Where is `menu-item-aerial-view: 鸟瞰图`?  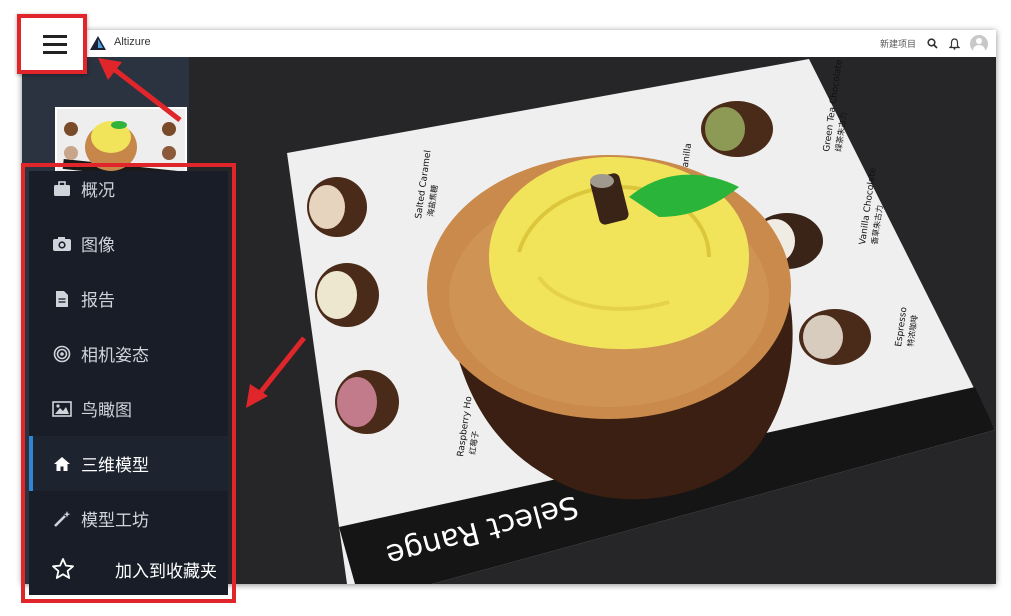 menu-item-aerial-view: 鸟瞰图 is located at coordinates (128, 408).